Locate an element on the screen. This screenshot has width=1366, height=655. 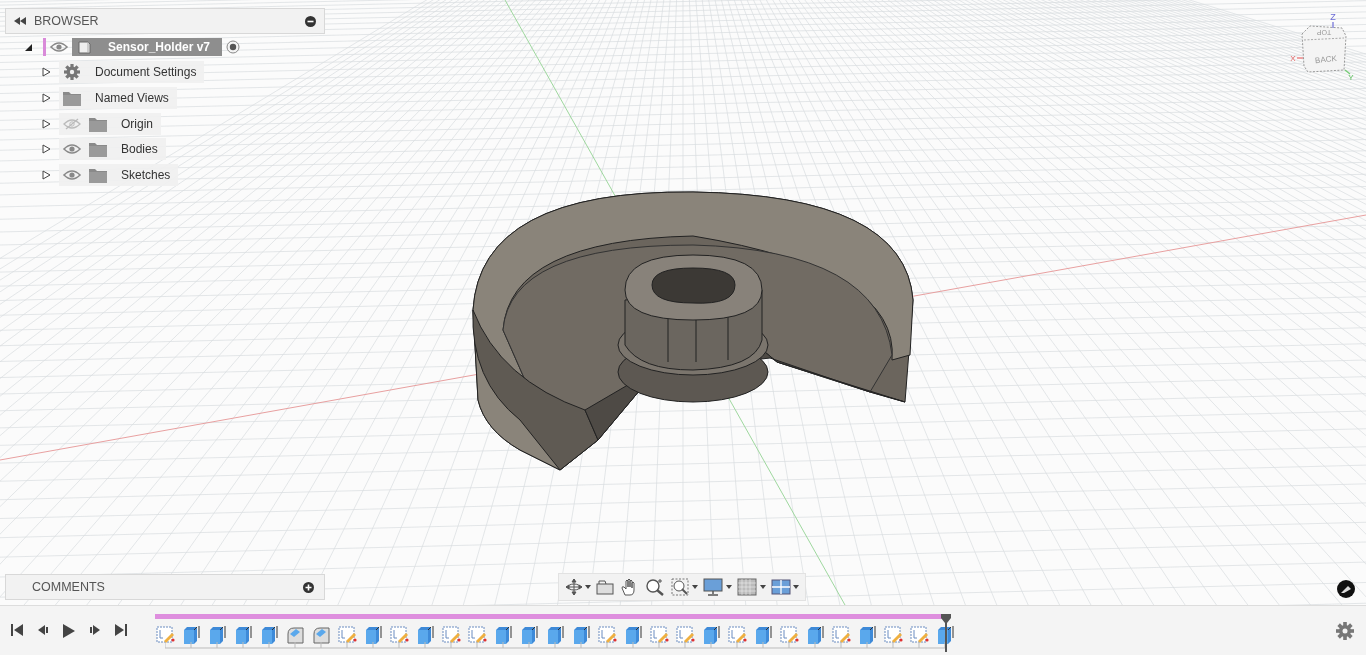
settings-icon is located at coordinates (1345, 630).